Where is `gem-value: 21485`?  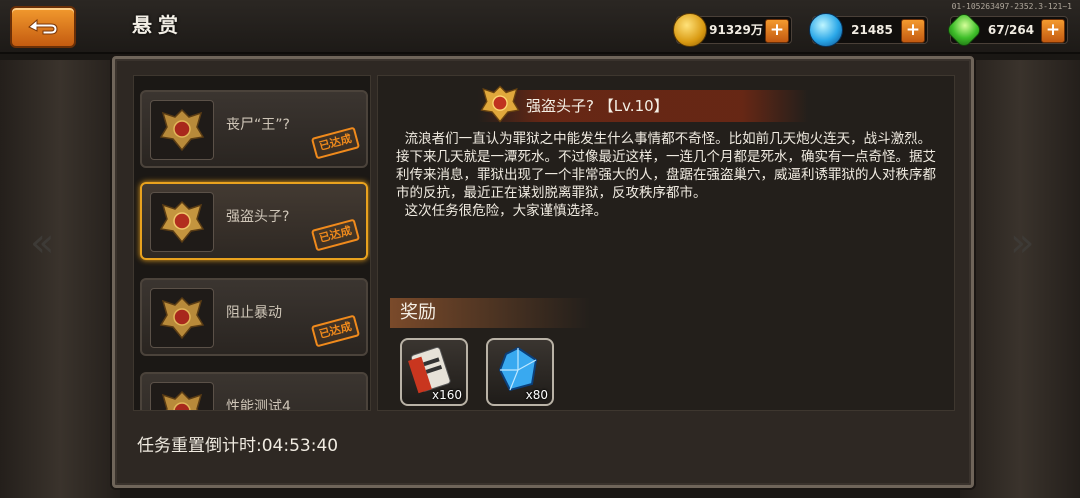
gem-value: 21485 is located at coordinates (872, 30).